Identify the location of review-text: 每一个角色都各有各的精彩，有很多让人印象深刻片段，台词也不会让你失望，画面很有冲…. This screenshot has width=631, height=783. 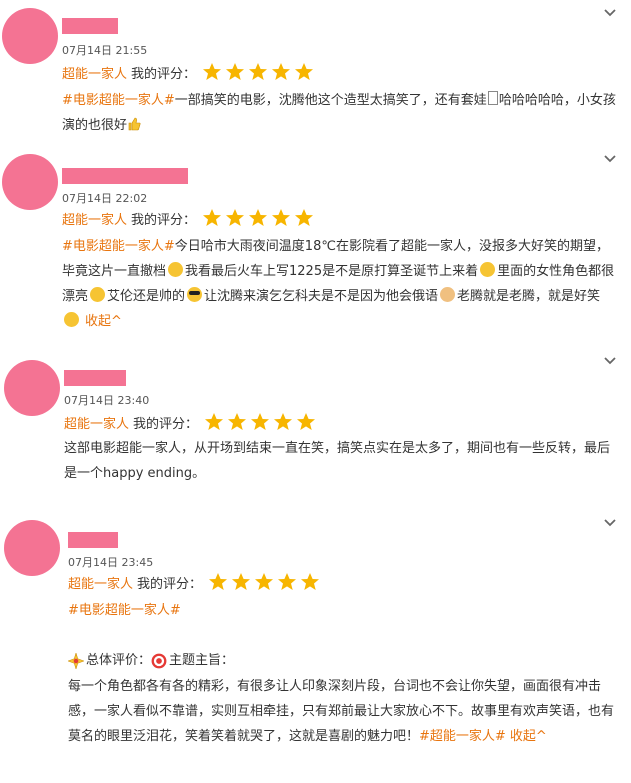
(341, 711).